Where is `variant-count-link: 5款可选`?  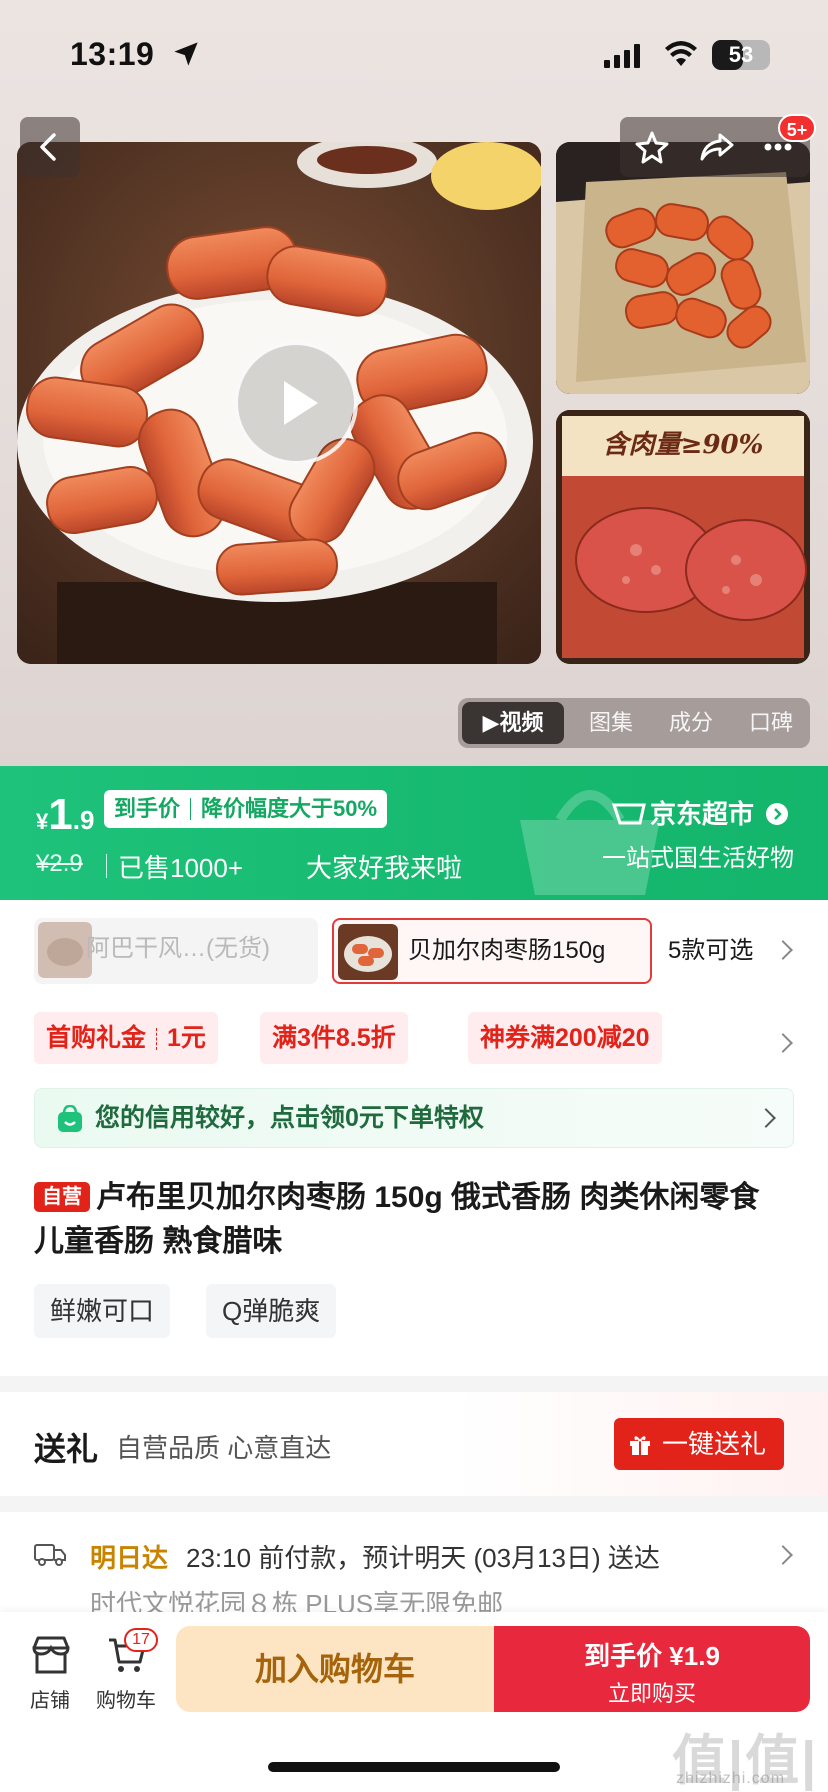
variant-count-link: 5款可选 is located at coordinates (710, 951).